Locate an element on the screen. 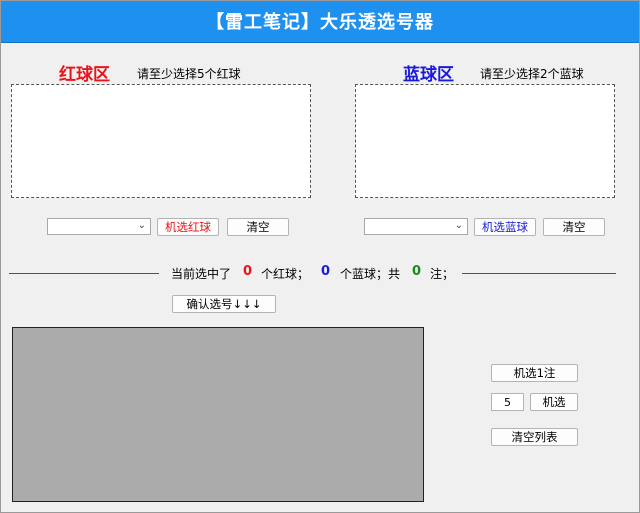 The image size is (640, 513). clear-list-button: 清空列表 is located at coordinates (534, 437).